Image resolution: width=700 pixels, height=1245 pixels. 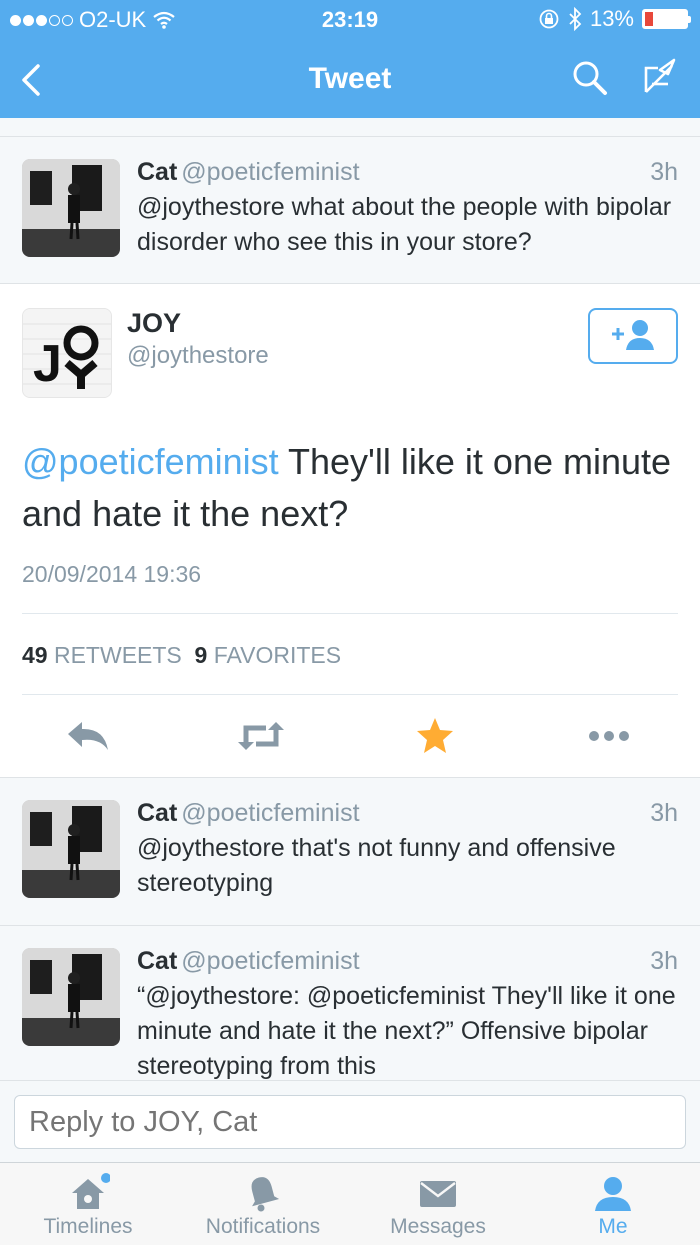 I want to click on bluetooth-icon, so click(x=575, y=19).